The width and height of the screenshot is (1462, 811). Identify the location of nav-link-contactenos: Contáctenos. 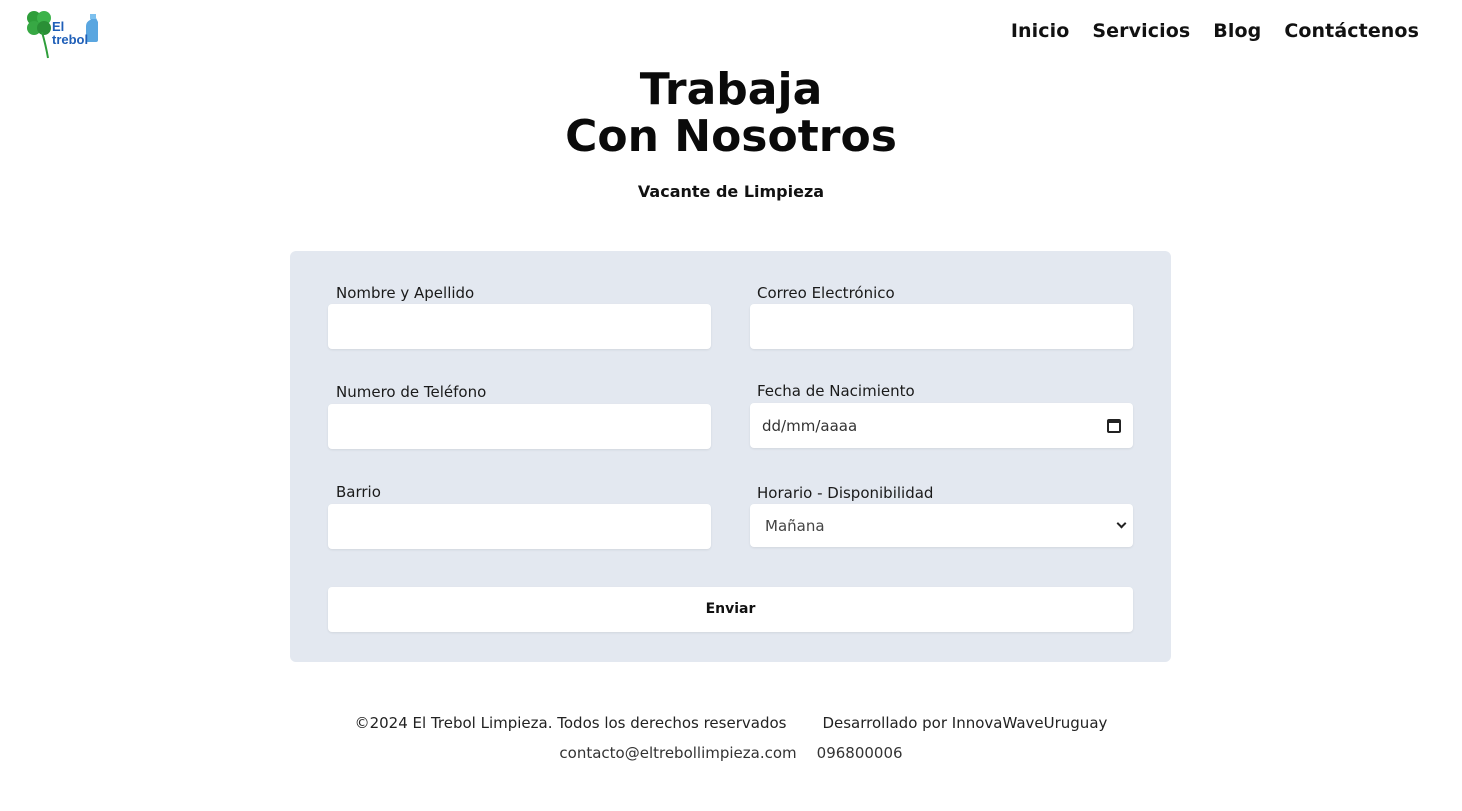
(1351, 31).